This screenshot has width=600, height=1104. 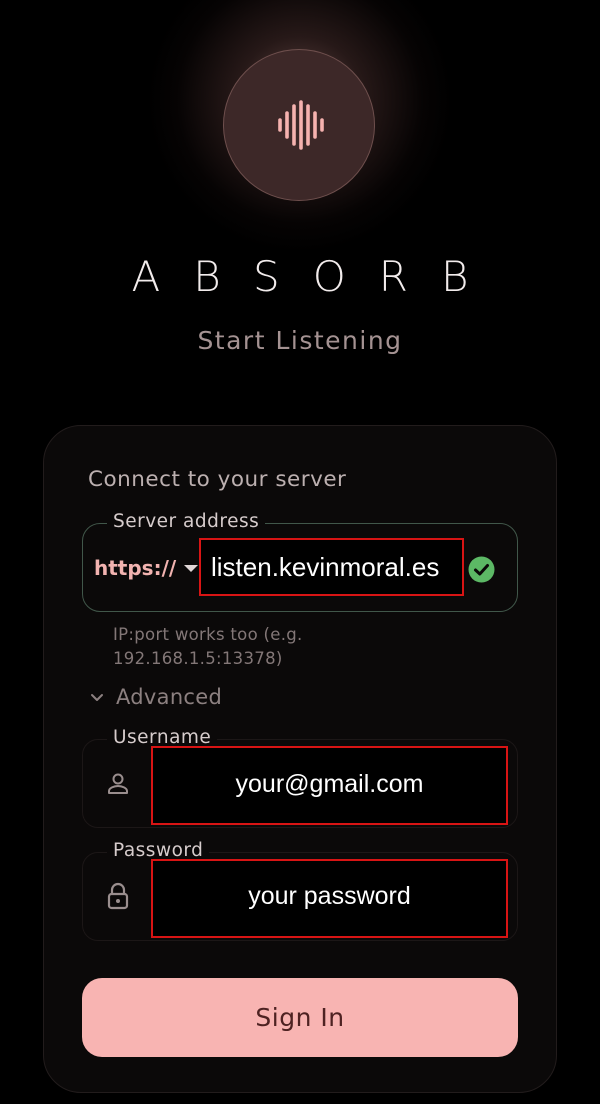 What do you see at coordinates (300, 340) in the screenshot?
I see `app-subtitle: Start Listening` at bounding box center [300, 340].